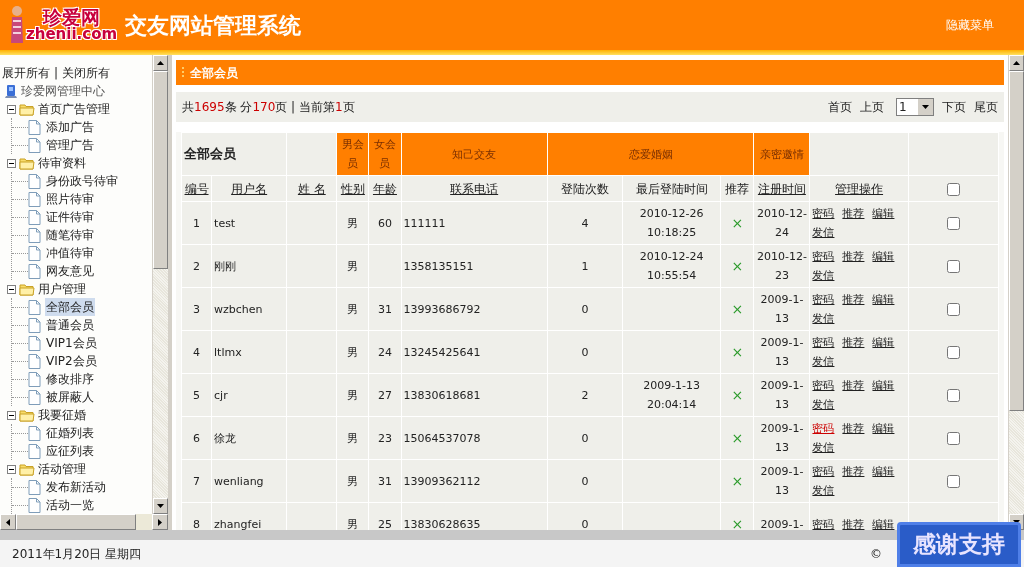 The width and height of the screenshot is (1024, 567). I want to click on tree-folder: 首页广告管理, so click(74, 109).